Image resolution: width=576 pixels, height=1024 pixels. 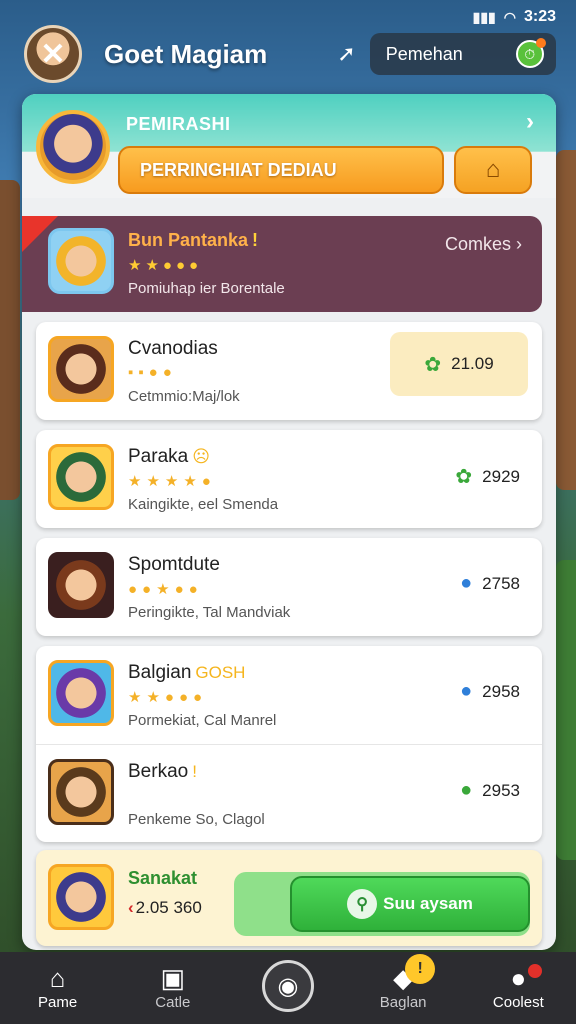 I want to click on nav-item-bag: ◆ ! Baglan, so click(x=403, y=982).